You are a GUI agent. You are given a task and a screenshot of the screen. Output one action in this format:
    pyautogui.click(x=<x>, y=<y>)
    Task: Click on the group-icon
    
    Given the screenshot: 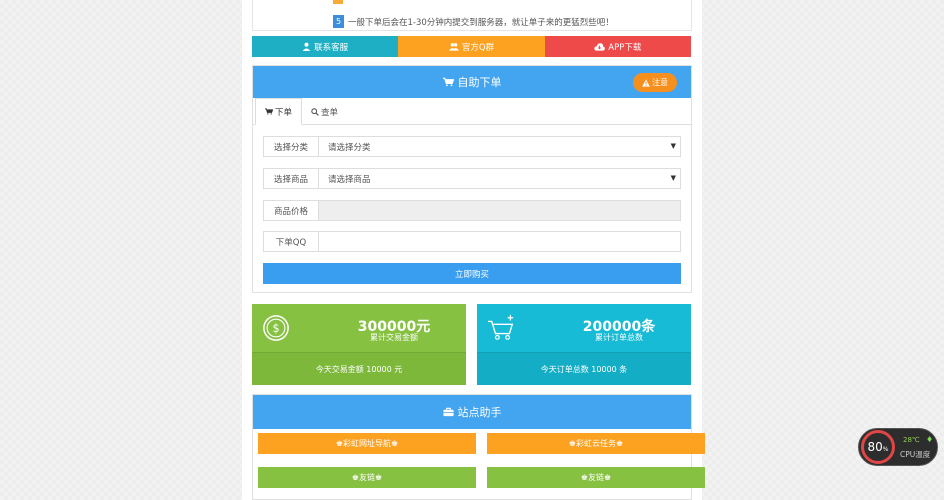 What is the action you would take?
    pyautogui.click(x=453, y=47)
    